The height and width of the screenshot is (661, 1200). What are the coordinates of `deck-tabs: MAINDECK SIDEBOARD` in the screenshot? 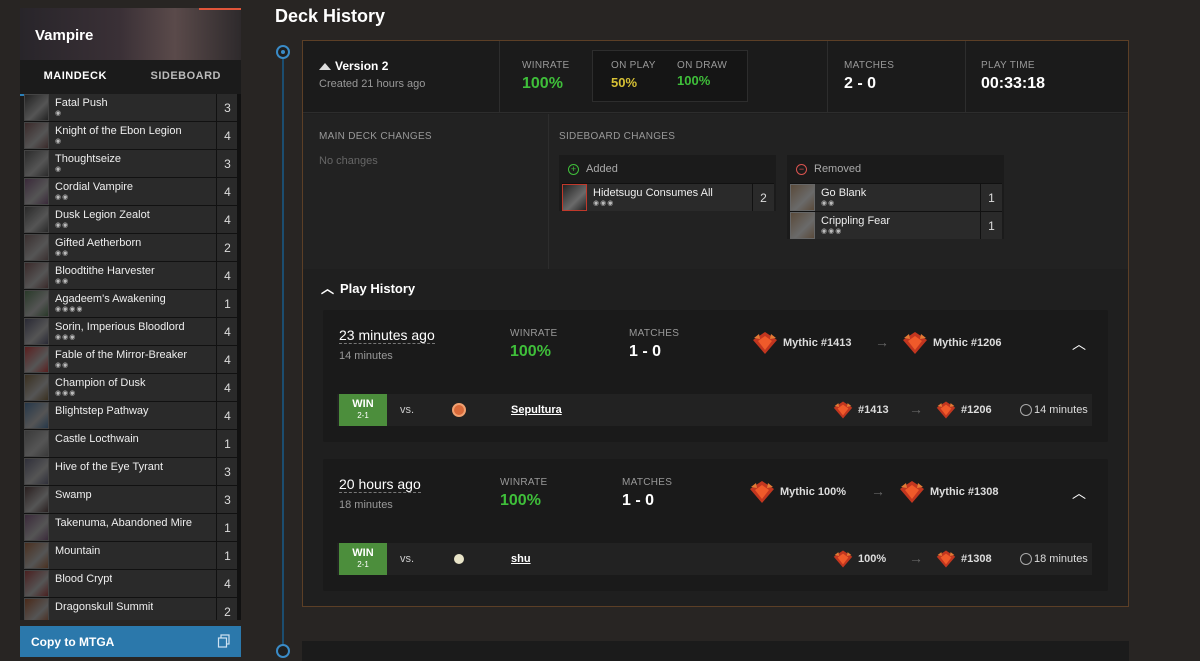 It's located at (130, 78).